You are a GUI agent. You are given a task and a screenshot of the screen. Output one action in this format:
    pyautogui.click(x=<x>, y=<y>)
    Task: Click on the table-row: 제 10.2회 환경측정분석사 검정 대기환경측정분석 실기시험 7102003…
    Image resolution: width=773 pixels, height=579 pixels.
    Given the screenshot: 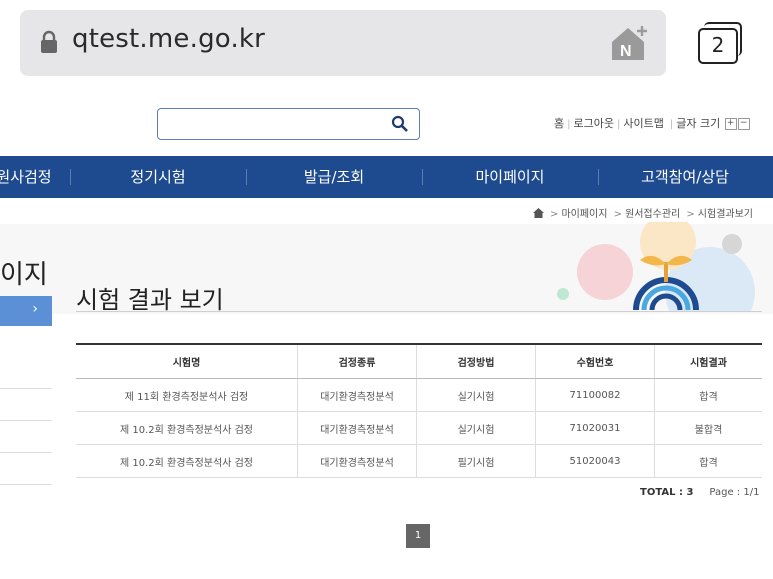 What is the action you would take?
    pyautogui.click(x=419, y=428)
    